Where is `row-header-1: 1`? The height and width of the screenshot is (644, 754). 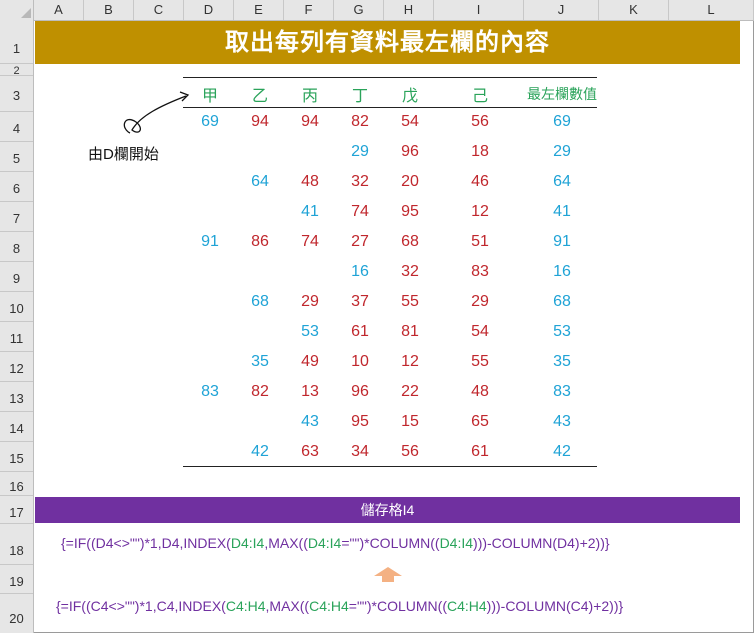 row-header-1: 1 is located at coordinates (16, 42).